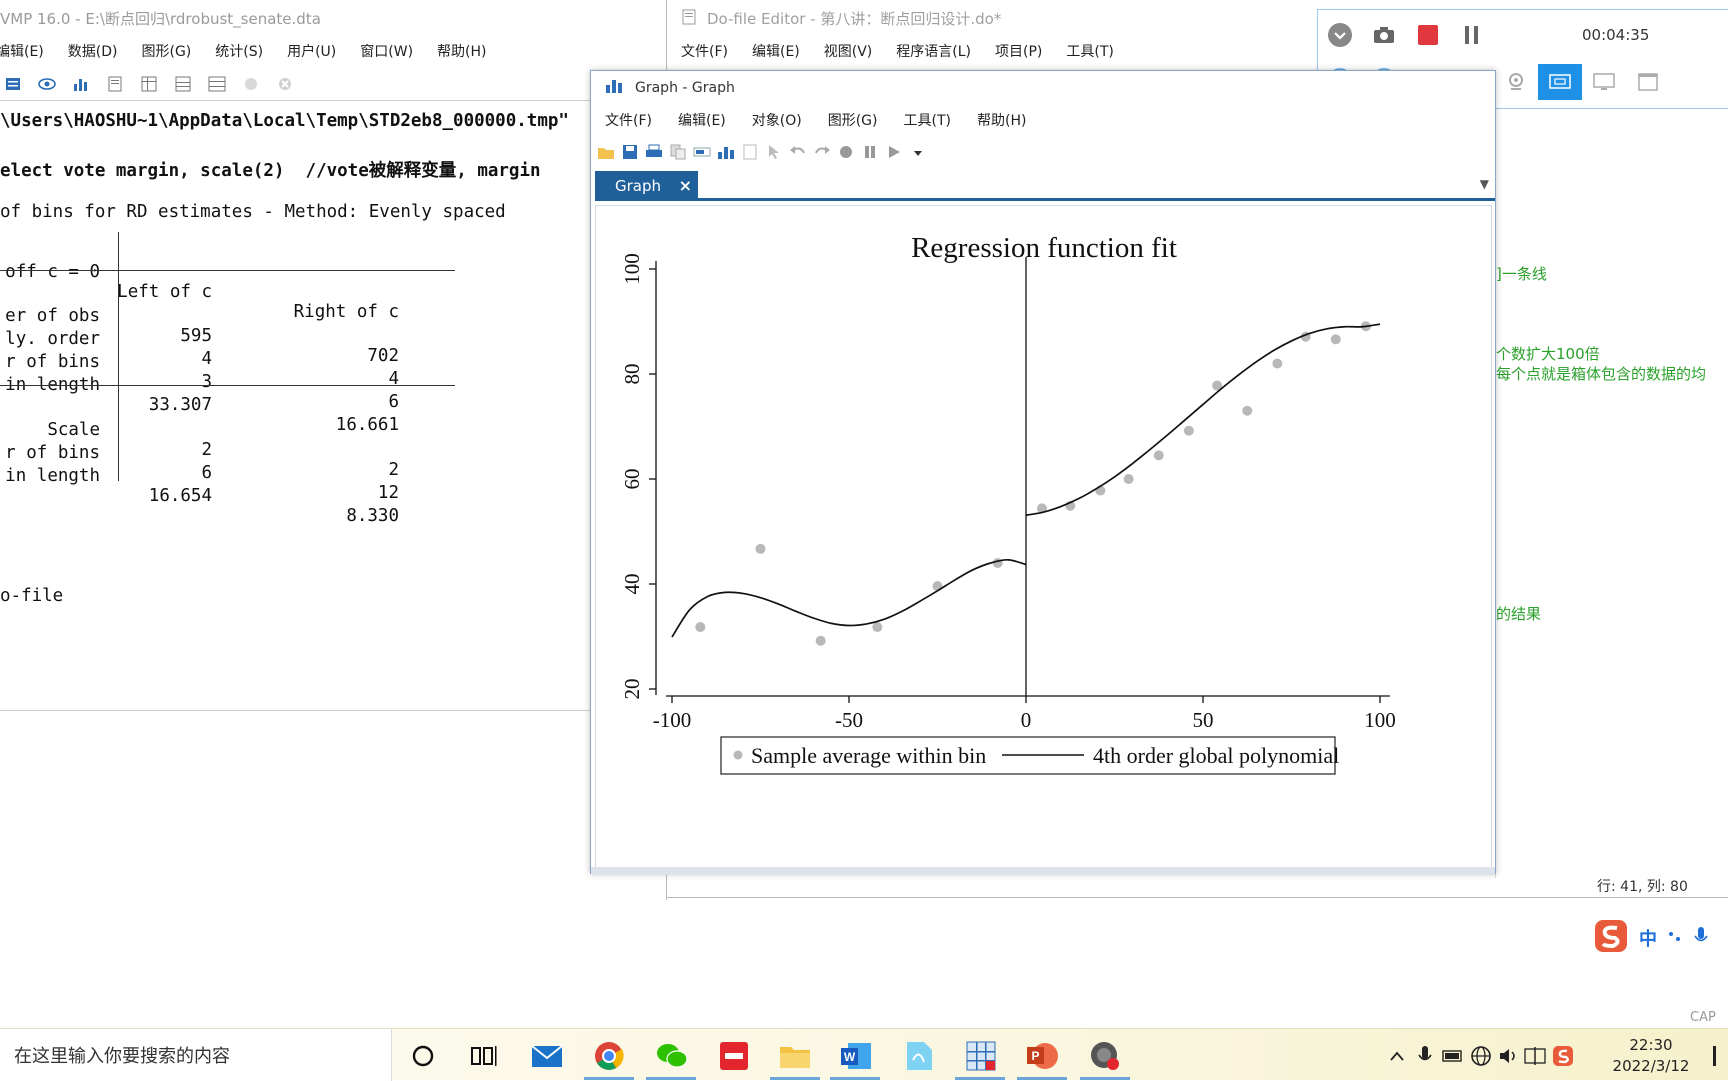  Describe the element at coordinates (918, 152) in the screenshot. I see `play-dropdown-icon` at that location.